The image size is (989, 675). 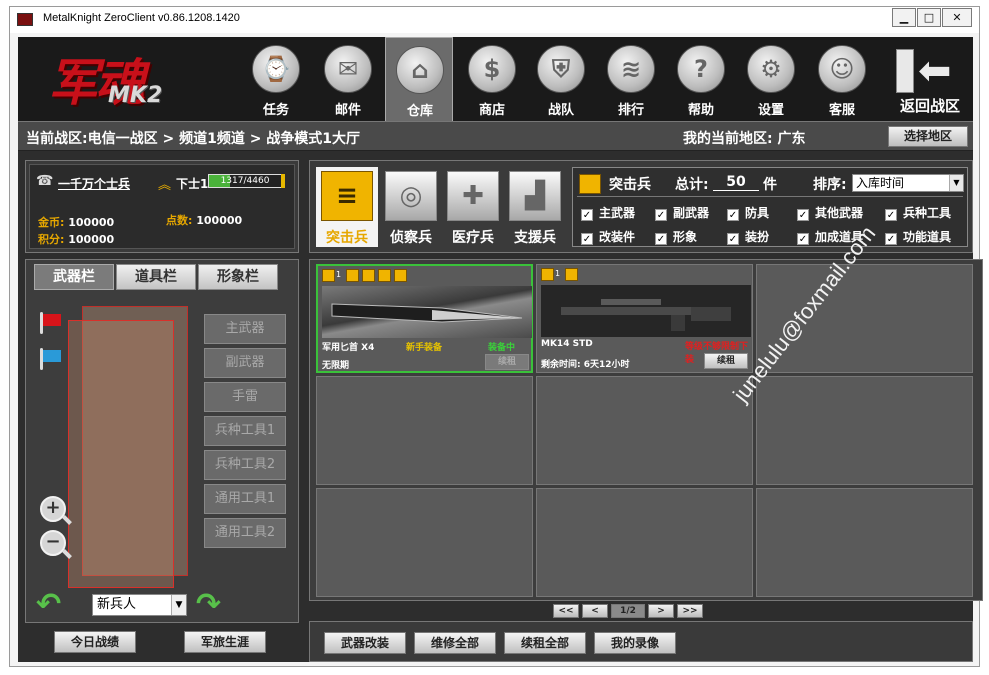 I want to click on weapon-mod-button: 武器改装, so click(x=365, y=643).